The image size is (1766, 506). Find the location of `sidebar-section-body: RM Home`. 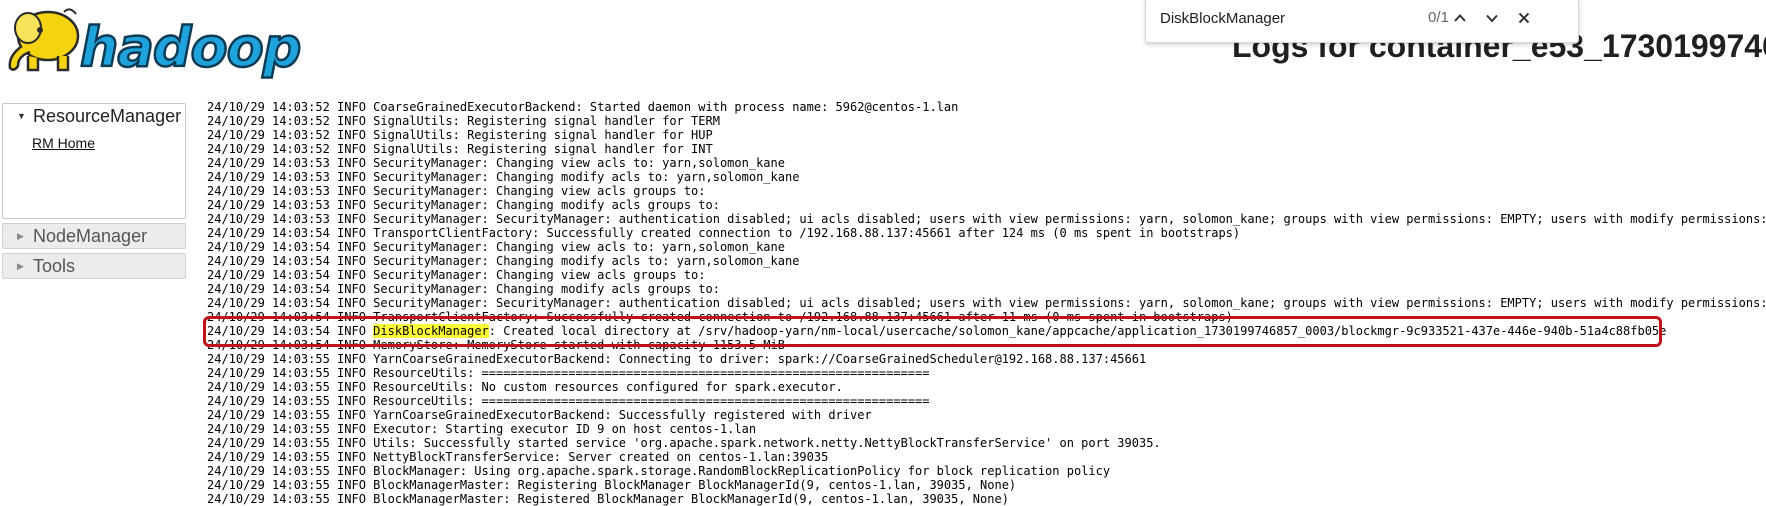

sidebar-section-body: RM Home is located at coordinates (94, 173).